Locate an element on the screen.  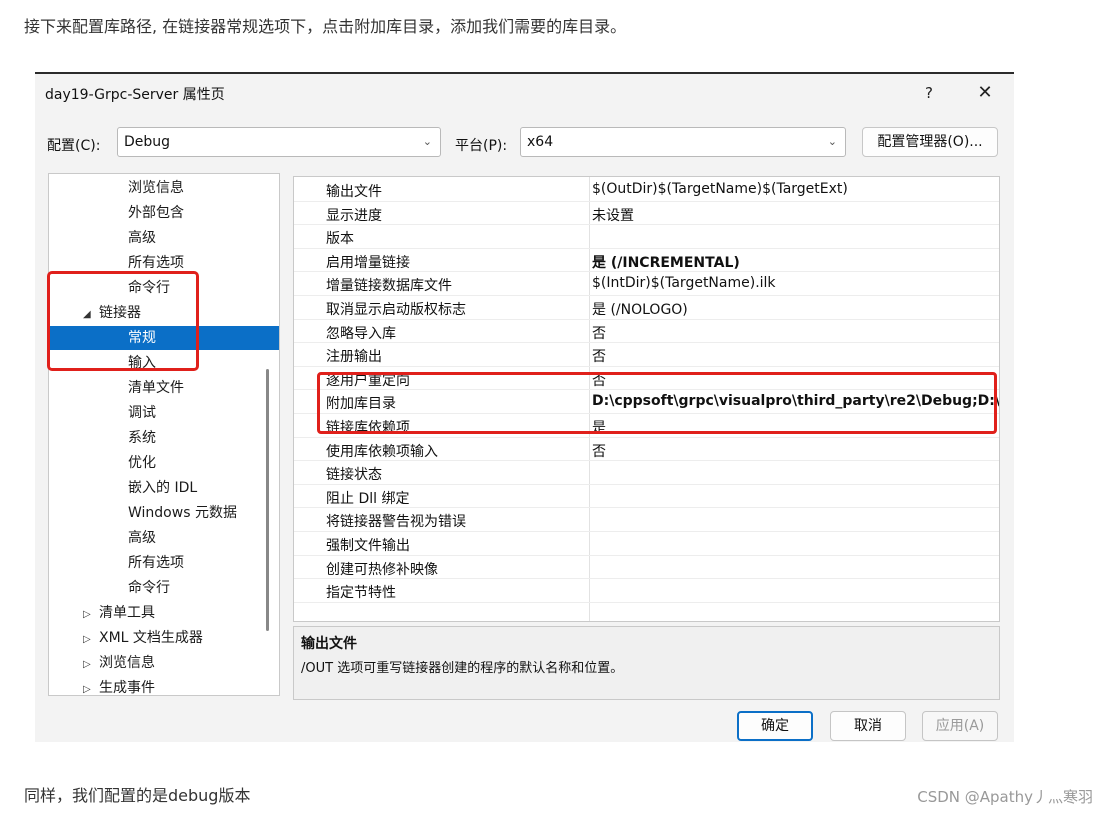
tree-item-label: 外部包含 is located at coordinates (156, 213).